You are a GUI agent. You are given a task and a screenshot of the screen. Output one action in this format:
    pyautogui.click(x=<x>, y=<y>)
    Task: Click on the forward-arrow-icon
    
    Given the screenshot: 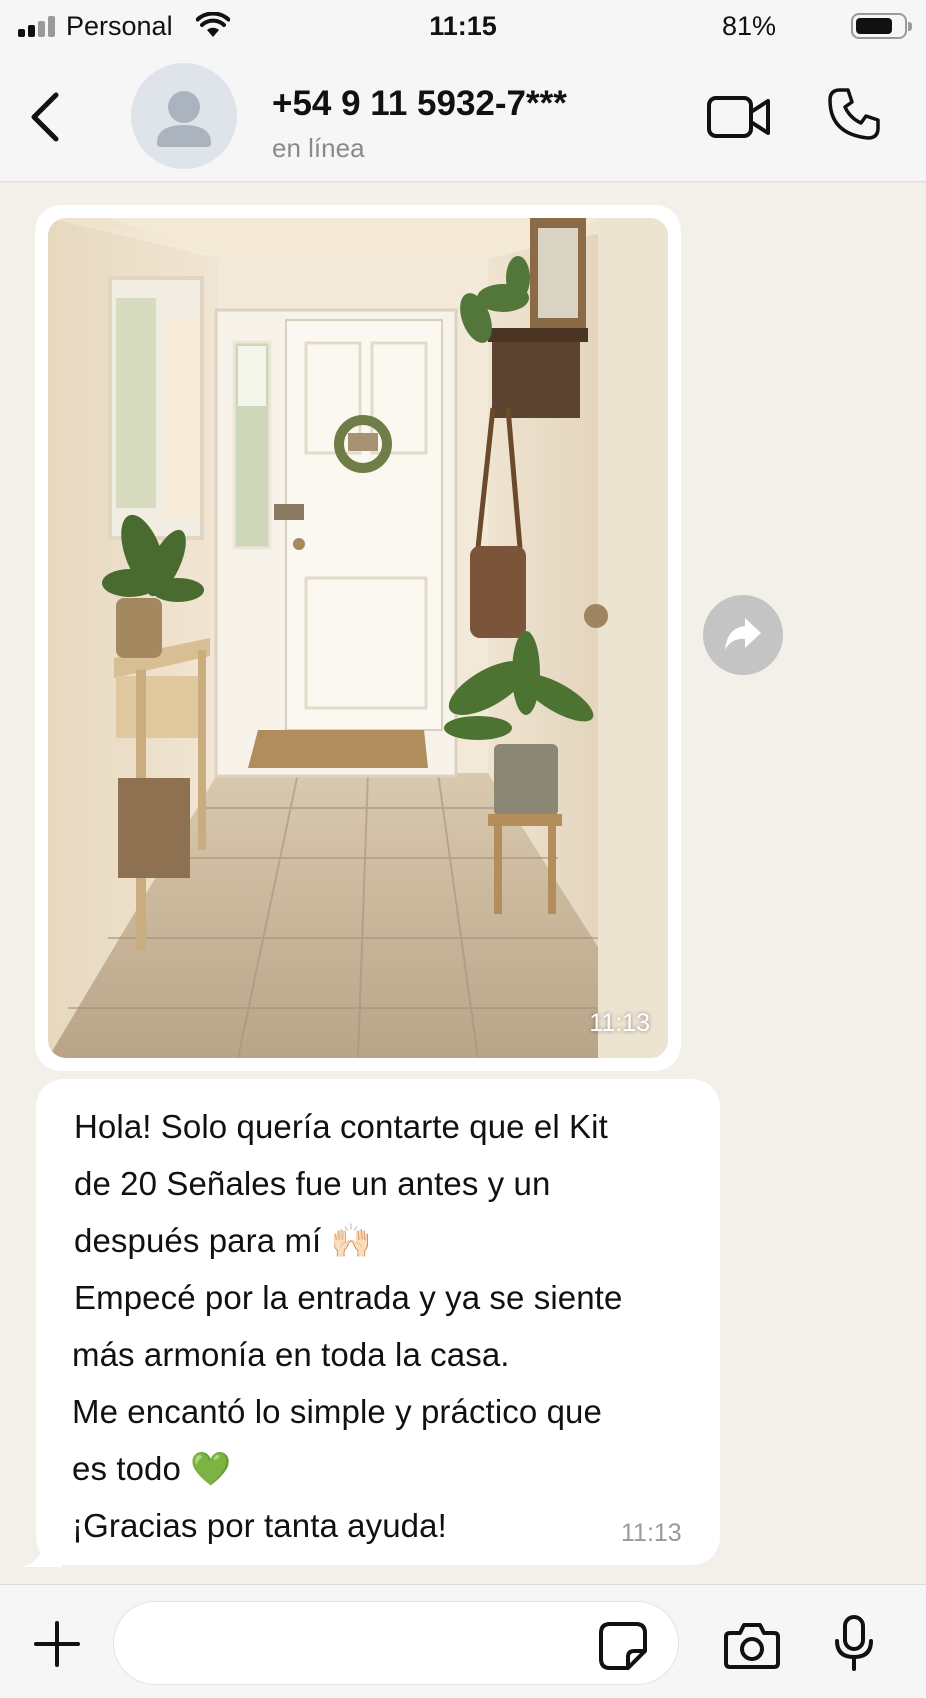 What is the action you would take?
    pyautogui.click(x=743, y=634)
    